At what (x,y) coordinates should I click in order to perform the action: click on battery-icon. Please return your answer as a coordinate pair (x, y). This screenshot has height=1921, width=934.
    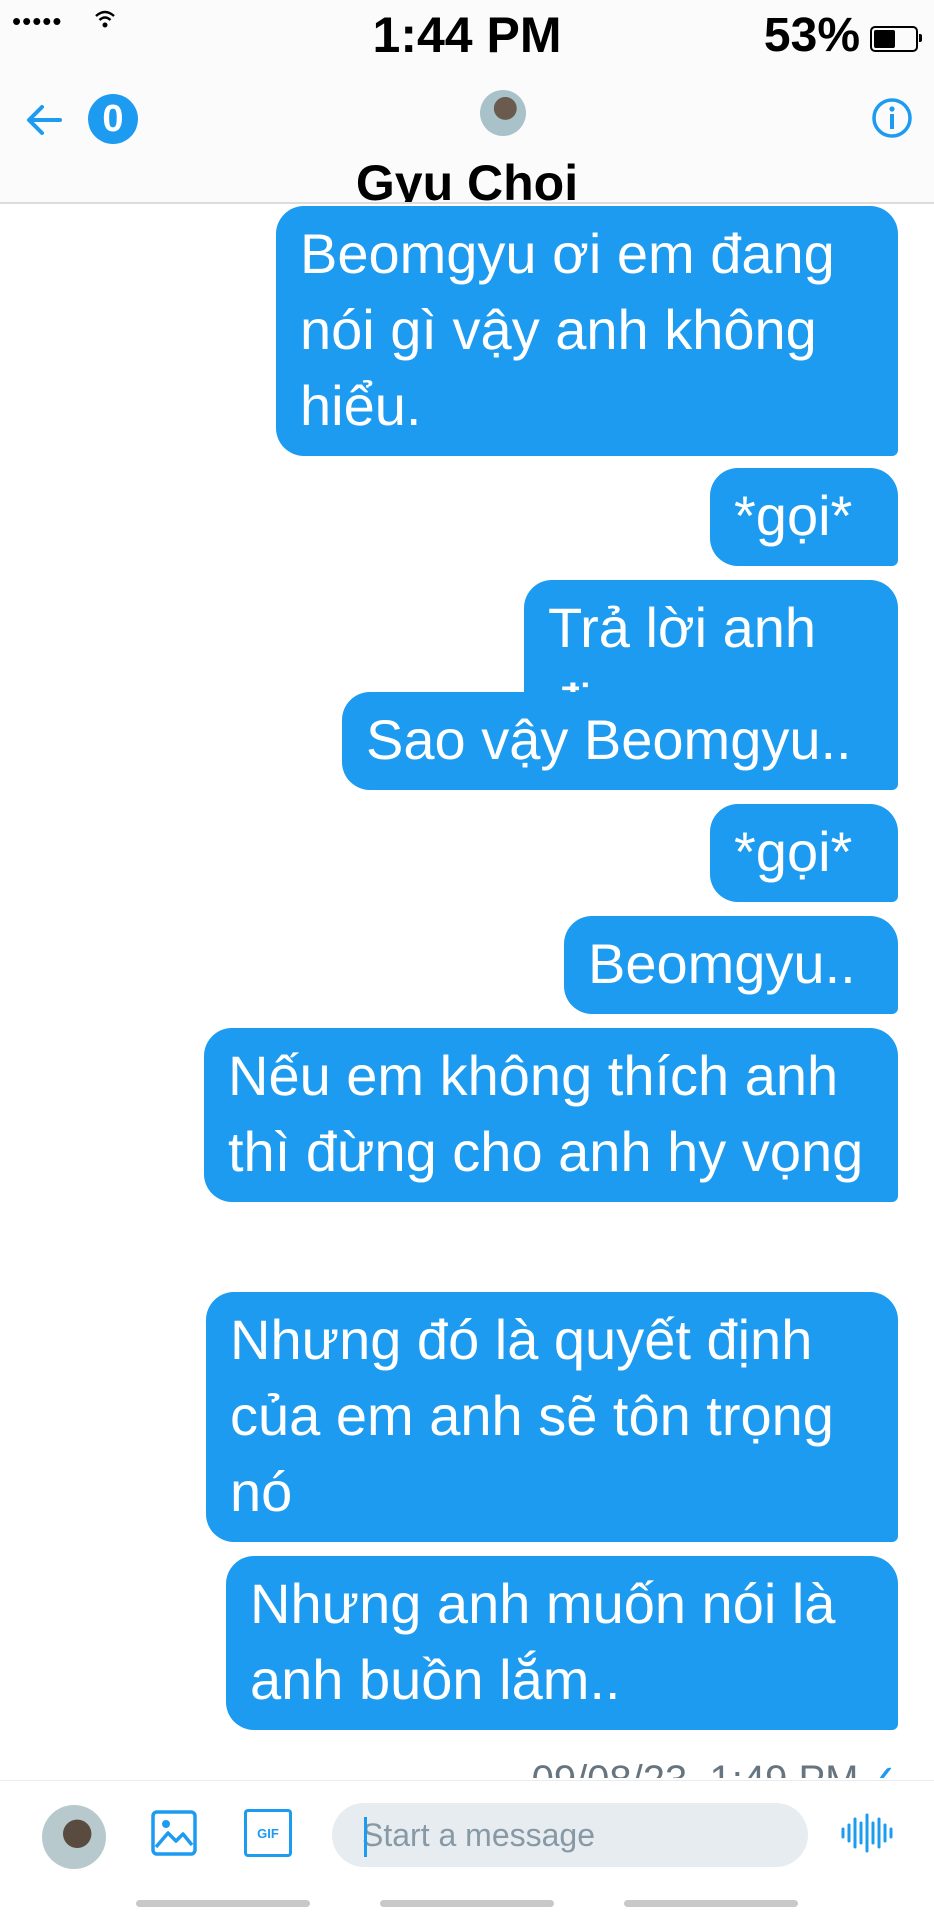
    Looking at the image, I should click on (896, 39).